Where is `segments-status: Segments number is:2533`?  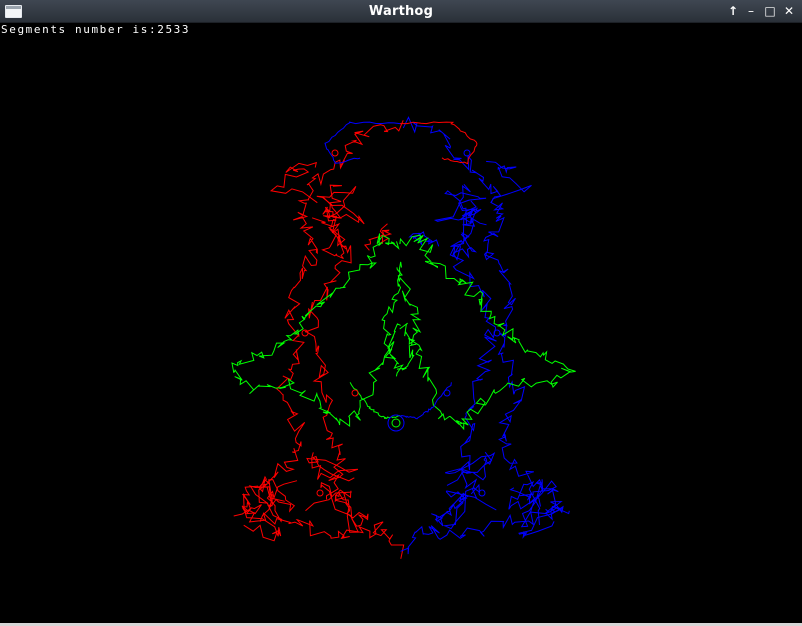 segments-status: Segments number is:2533 is located at coordinates (95, 29).